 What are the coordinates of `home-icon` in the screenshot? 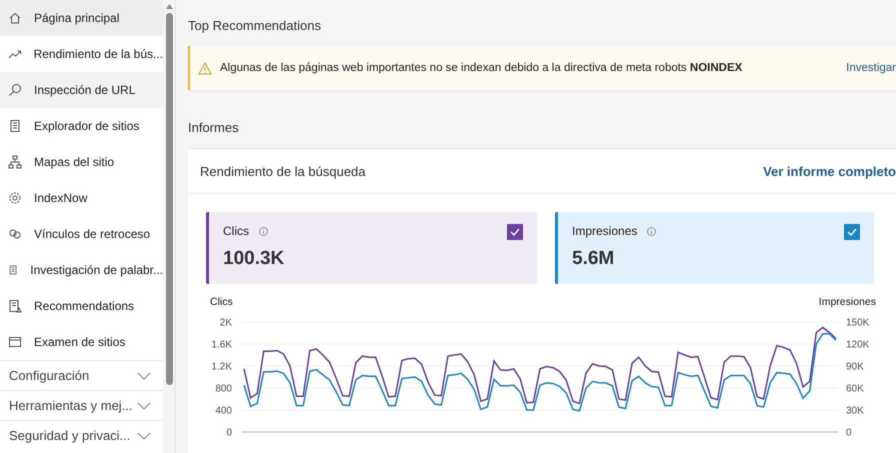 It's located at (15, 18).